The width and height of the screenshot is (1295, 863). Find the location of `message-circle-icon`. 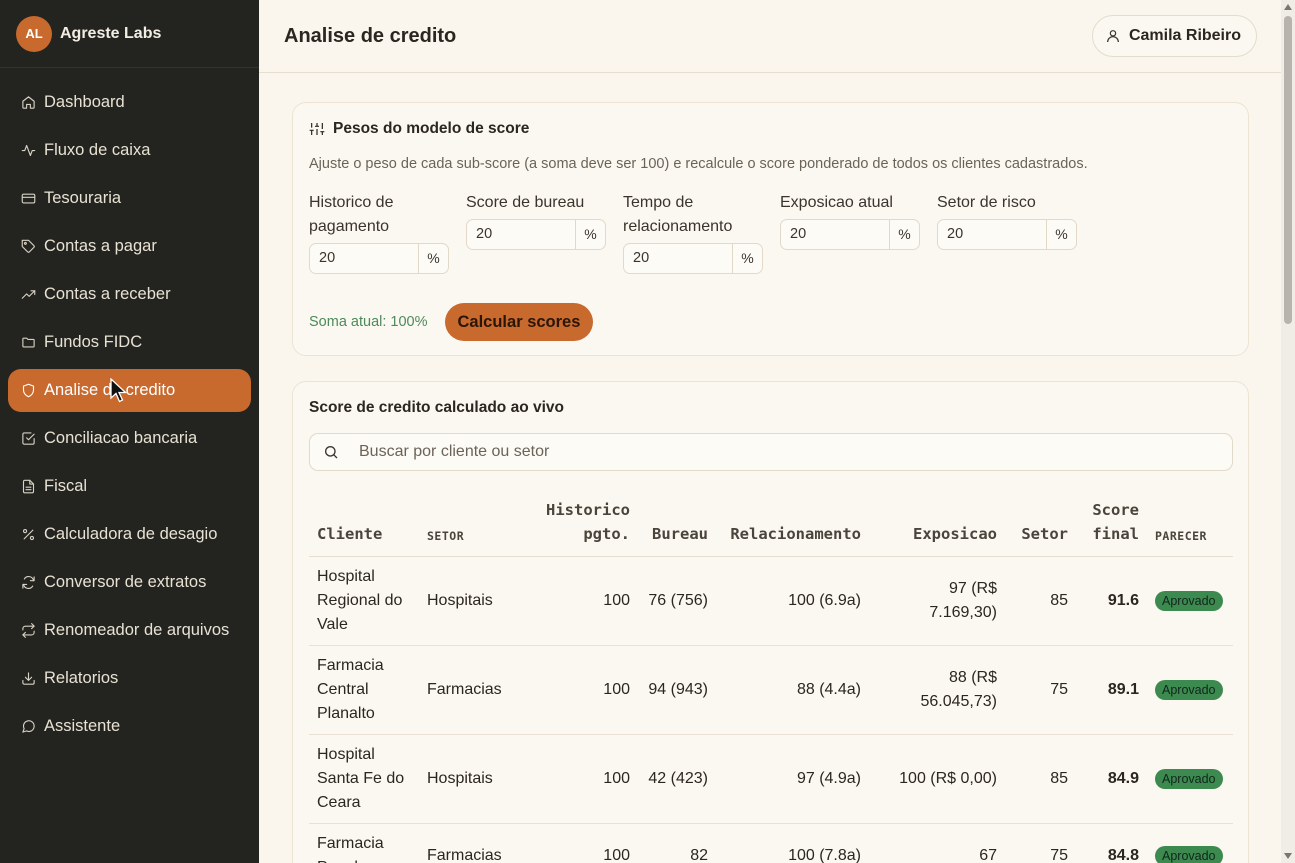

message-circle-icon is located at coordinates (28, 727).